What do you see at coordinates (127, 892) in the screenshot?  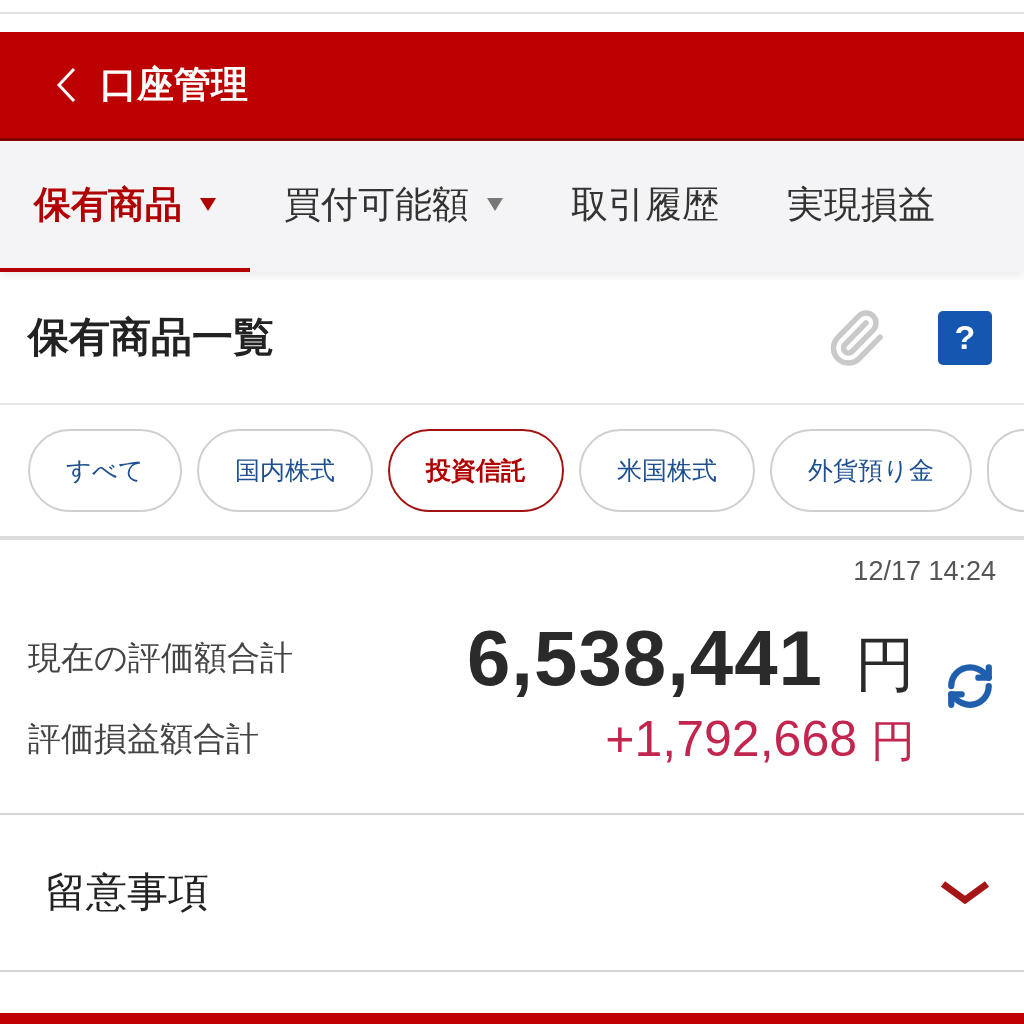 I see `accordion-title: 留意事項` at bounding box center [127, 892].